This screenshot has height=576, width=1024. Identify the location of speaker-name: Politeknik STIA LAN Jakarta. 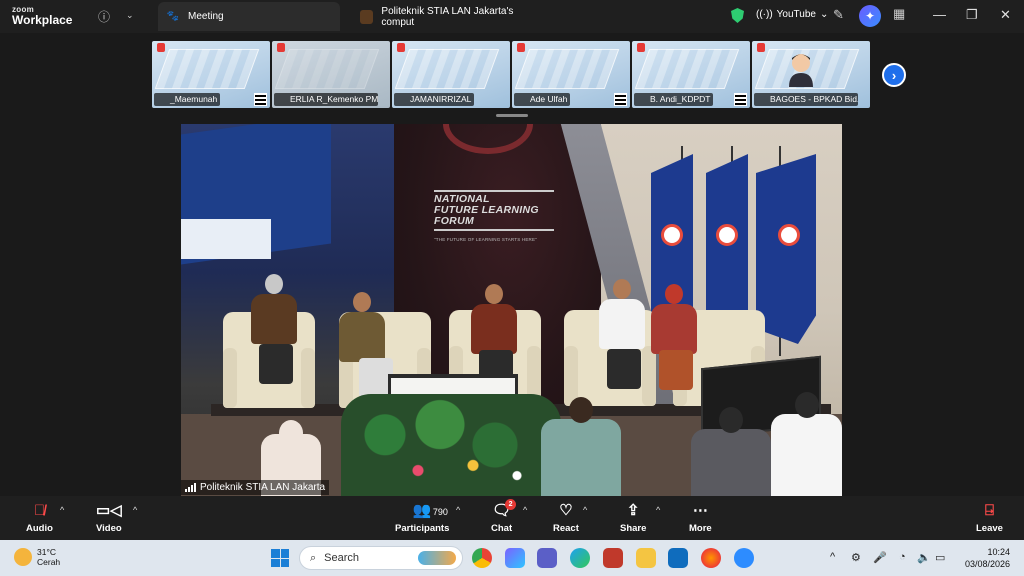
(263, 487).